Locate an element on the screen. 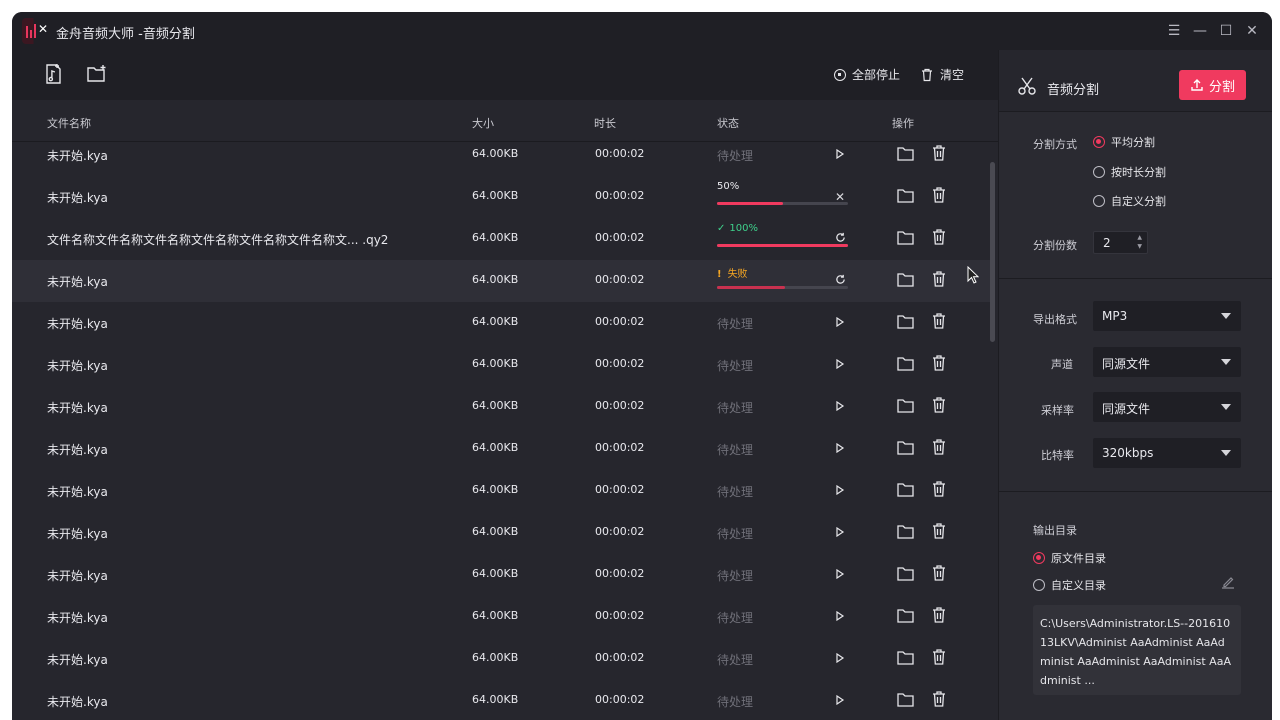 The image size is (1280, 720). status-text: 待处理 is located at coordinates (735, 450).